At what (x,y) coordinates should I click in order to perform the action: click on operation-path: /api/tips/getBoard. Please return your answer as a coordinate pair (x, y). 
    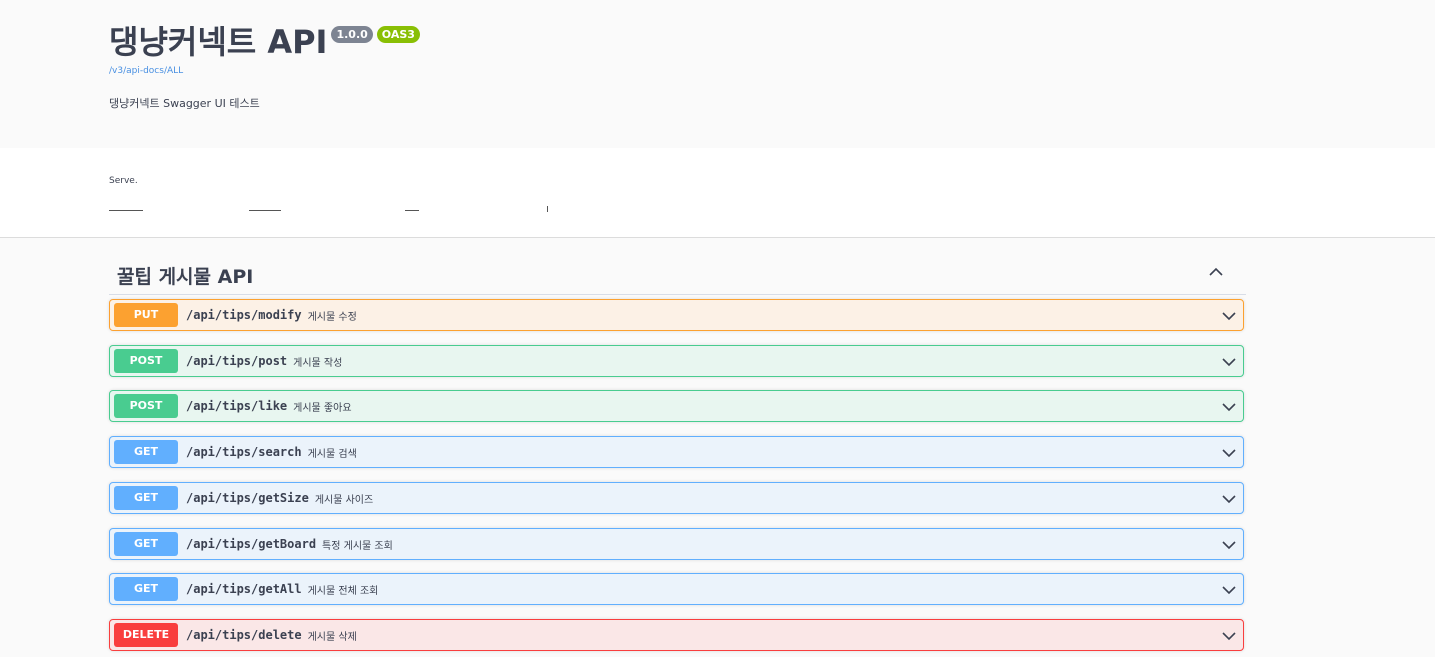
    Looking at the image, I should click on (251, 544).